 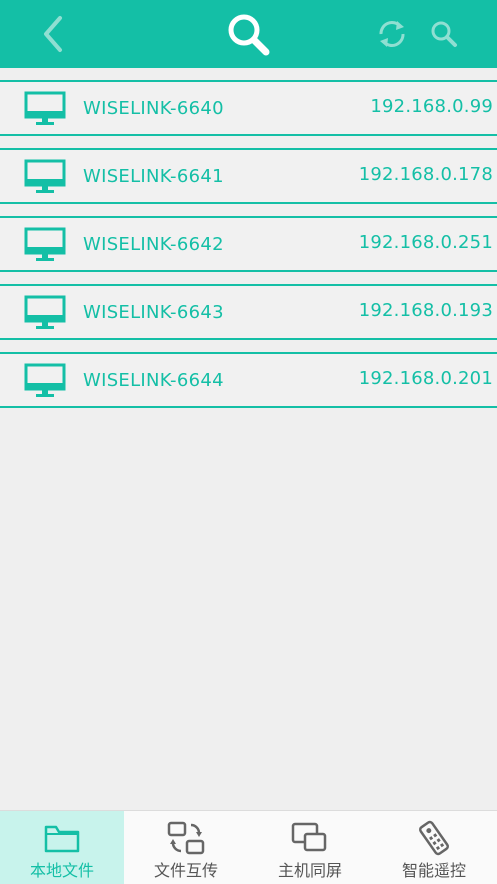 I want to click on device-name: WISELINK-6640, so click(x=153, y=108).